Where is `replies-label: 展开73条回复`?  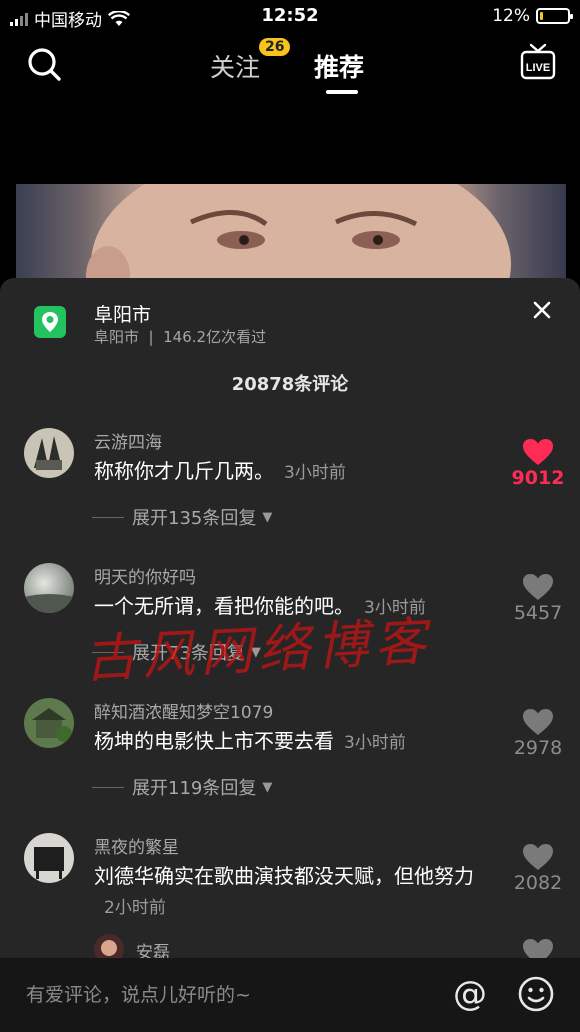
replies-label: 展开73条回复 is located at coordinates (188, 653).